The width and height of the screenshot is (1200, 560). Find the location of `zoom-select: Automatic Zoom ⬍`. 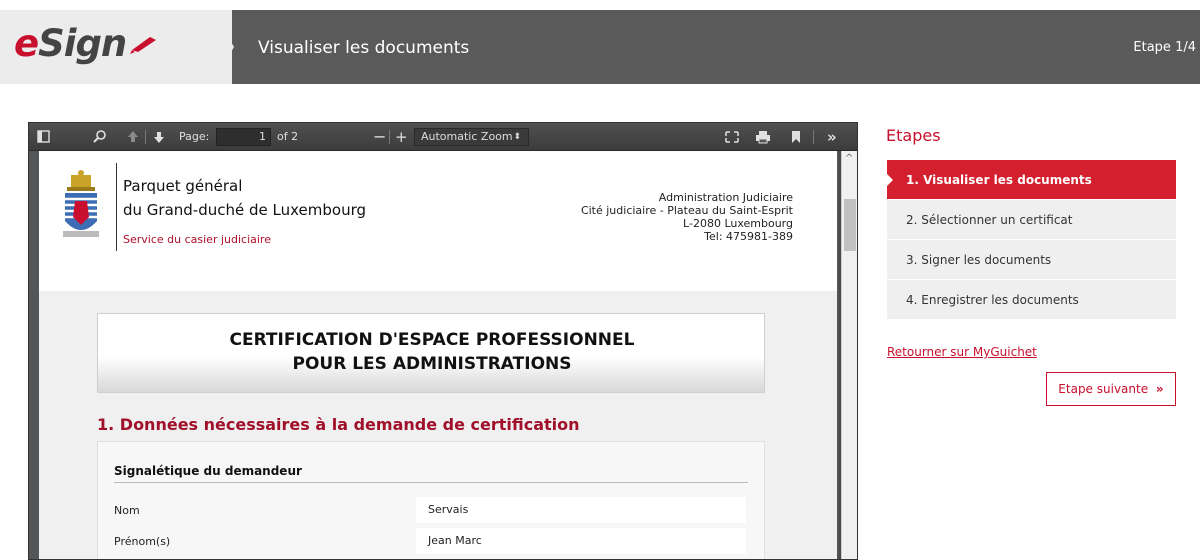

zoom-select: Automatic Zoom ⬍ is located at coordinates (471, 137).